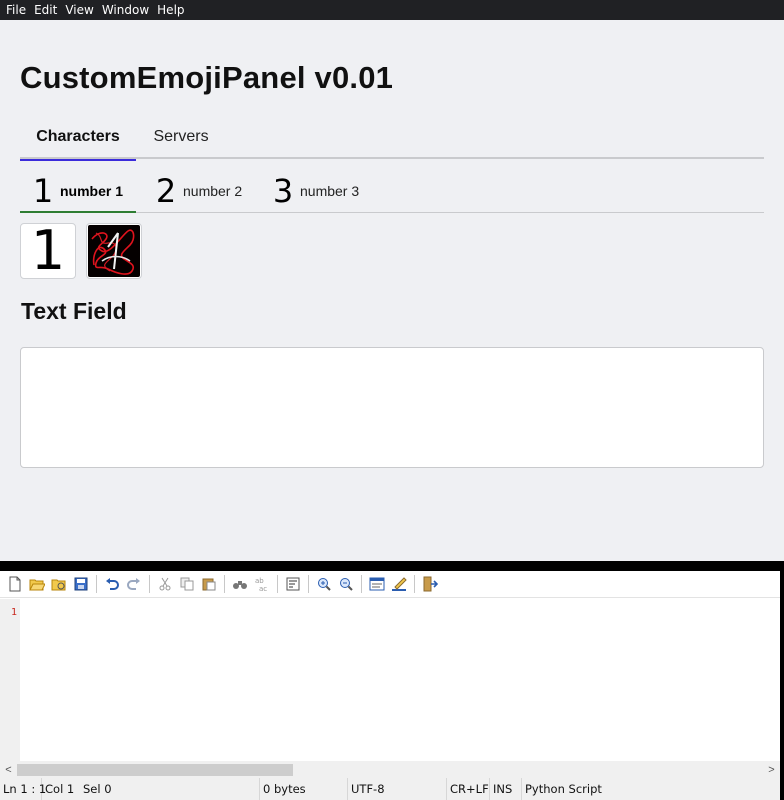 This screenshot has width=784, height=800. I want to click on menu-edit: Edit, so click(45, 10).